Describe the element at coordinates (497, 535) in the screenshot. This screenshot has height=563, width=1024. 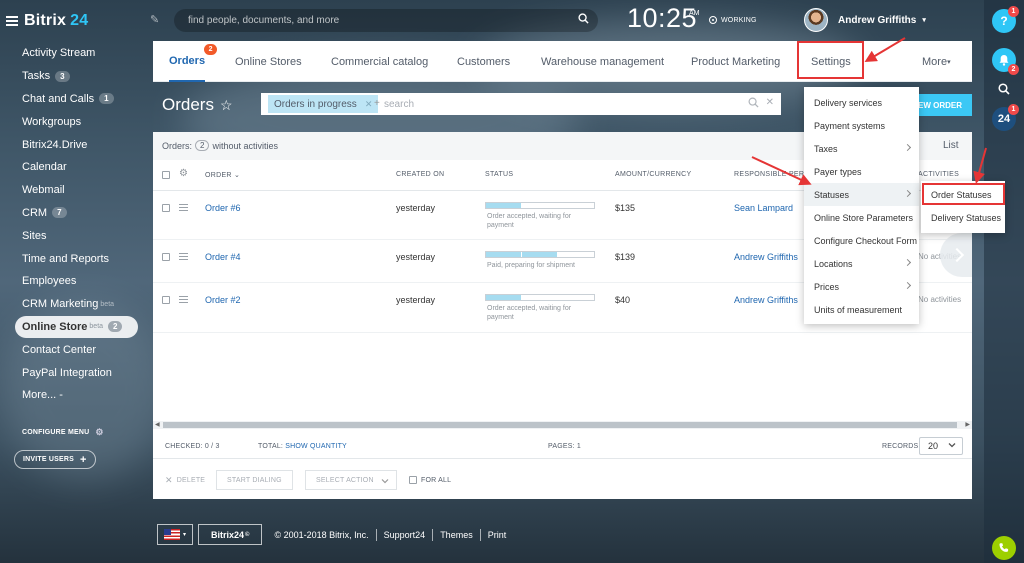
I see `print-link: Print` at that location.